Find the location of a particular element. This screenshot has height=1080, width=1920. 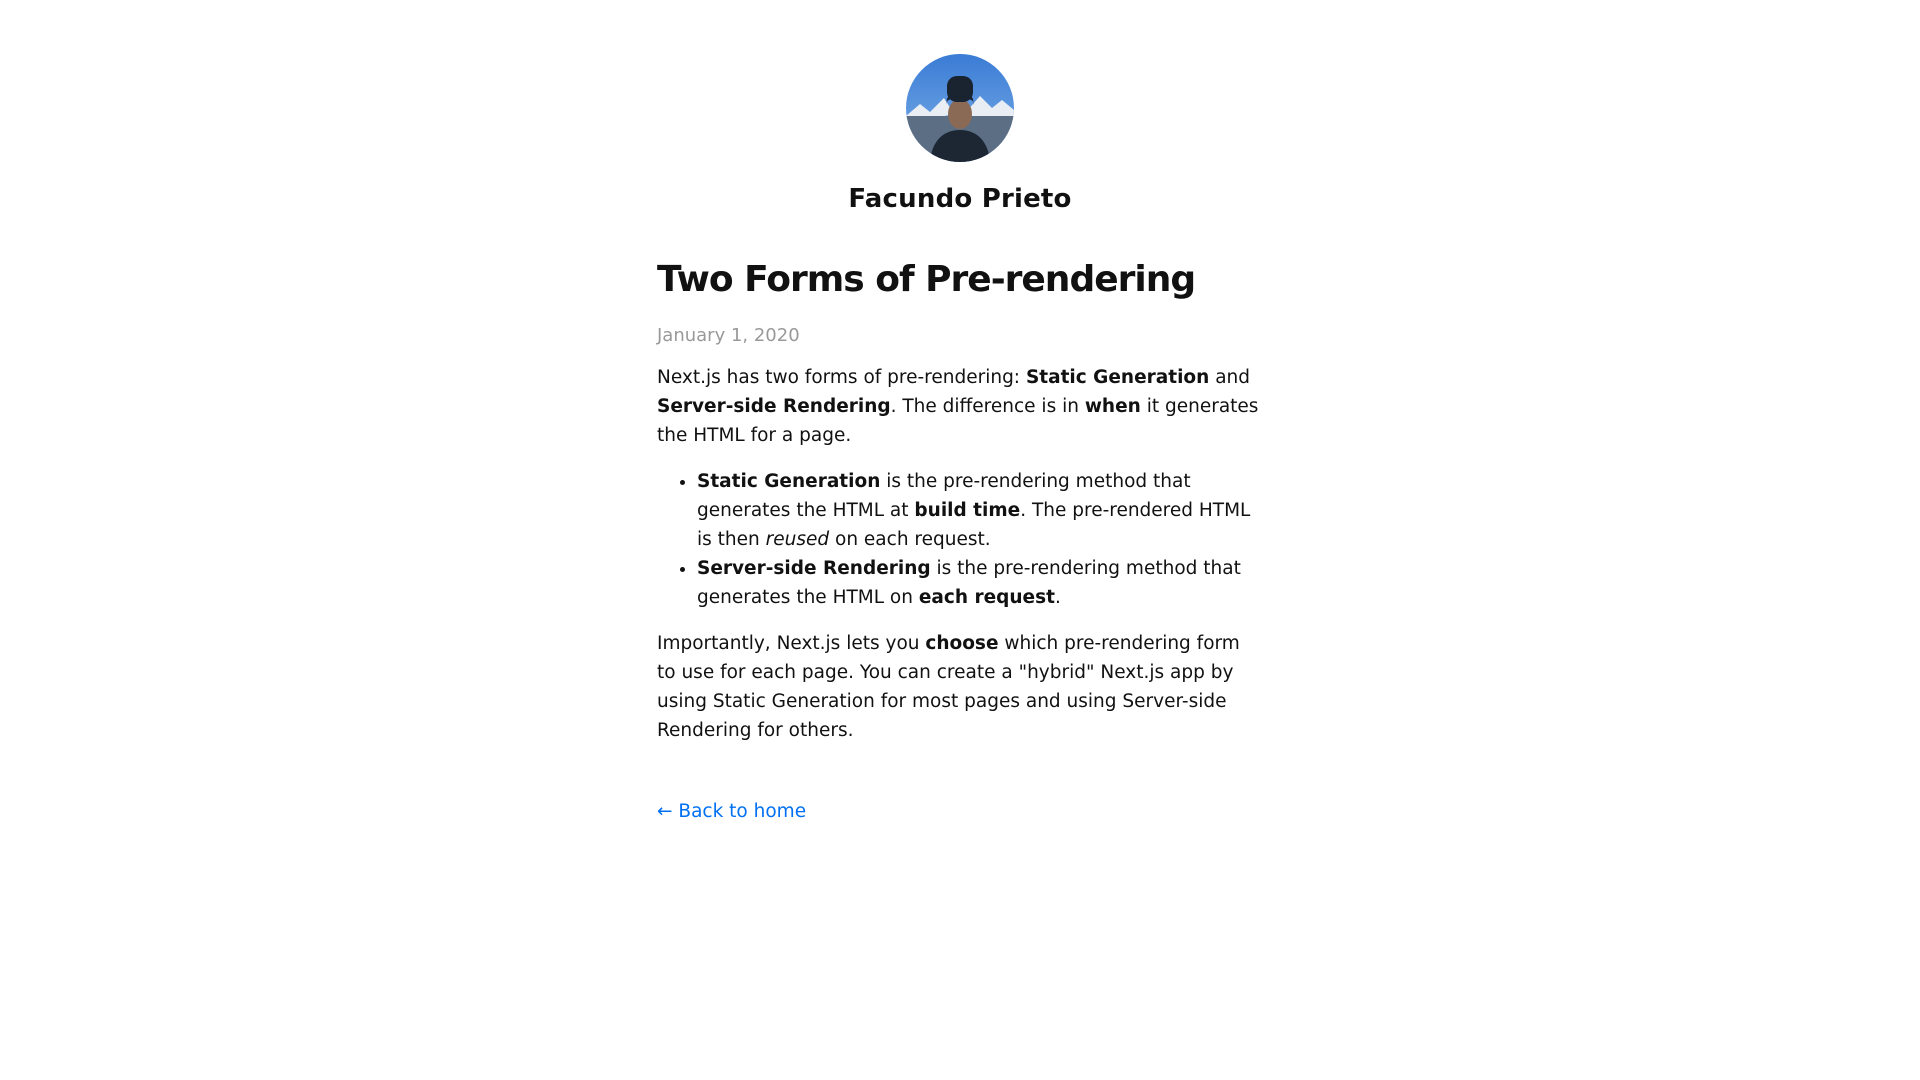

post-title: Two Forms of Pre-rendering is located at coordinates (926, 279).